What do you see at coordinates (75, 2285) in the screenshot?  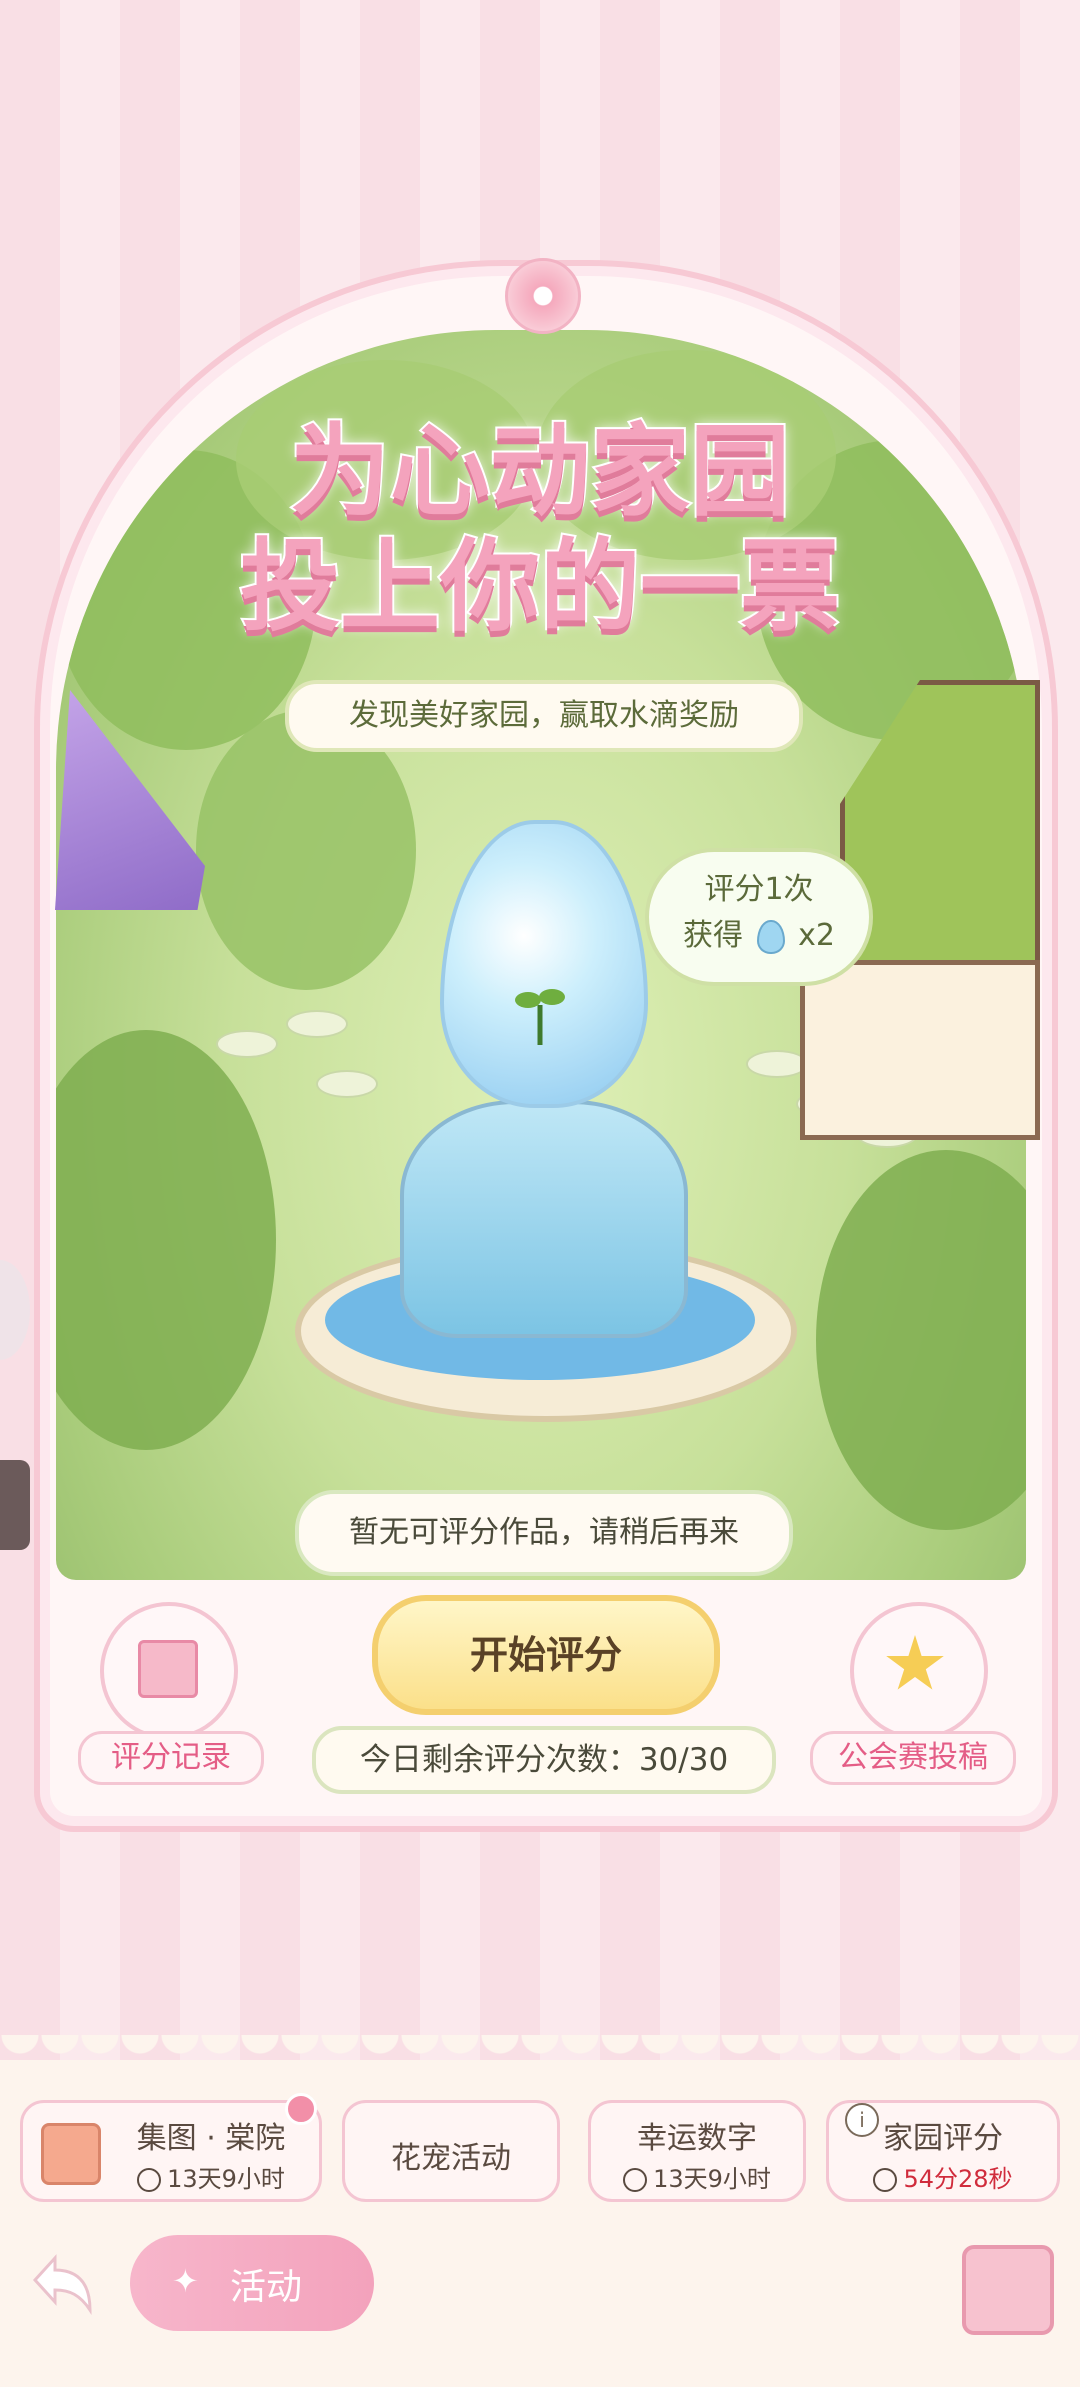 I see `back-arrow-icon` at bounding box center [75, 2285].